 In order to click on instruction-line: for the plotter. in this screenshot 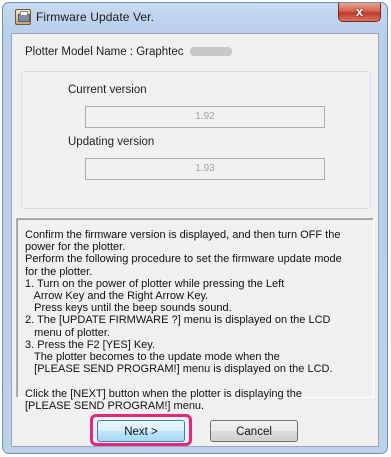, I will do `click(59, 271)`.